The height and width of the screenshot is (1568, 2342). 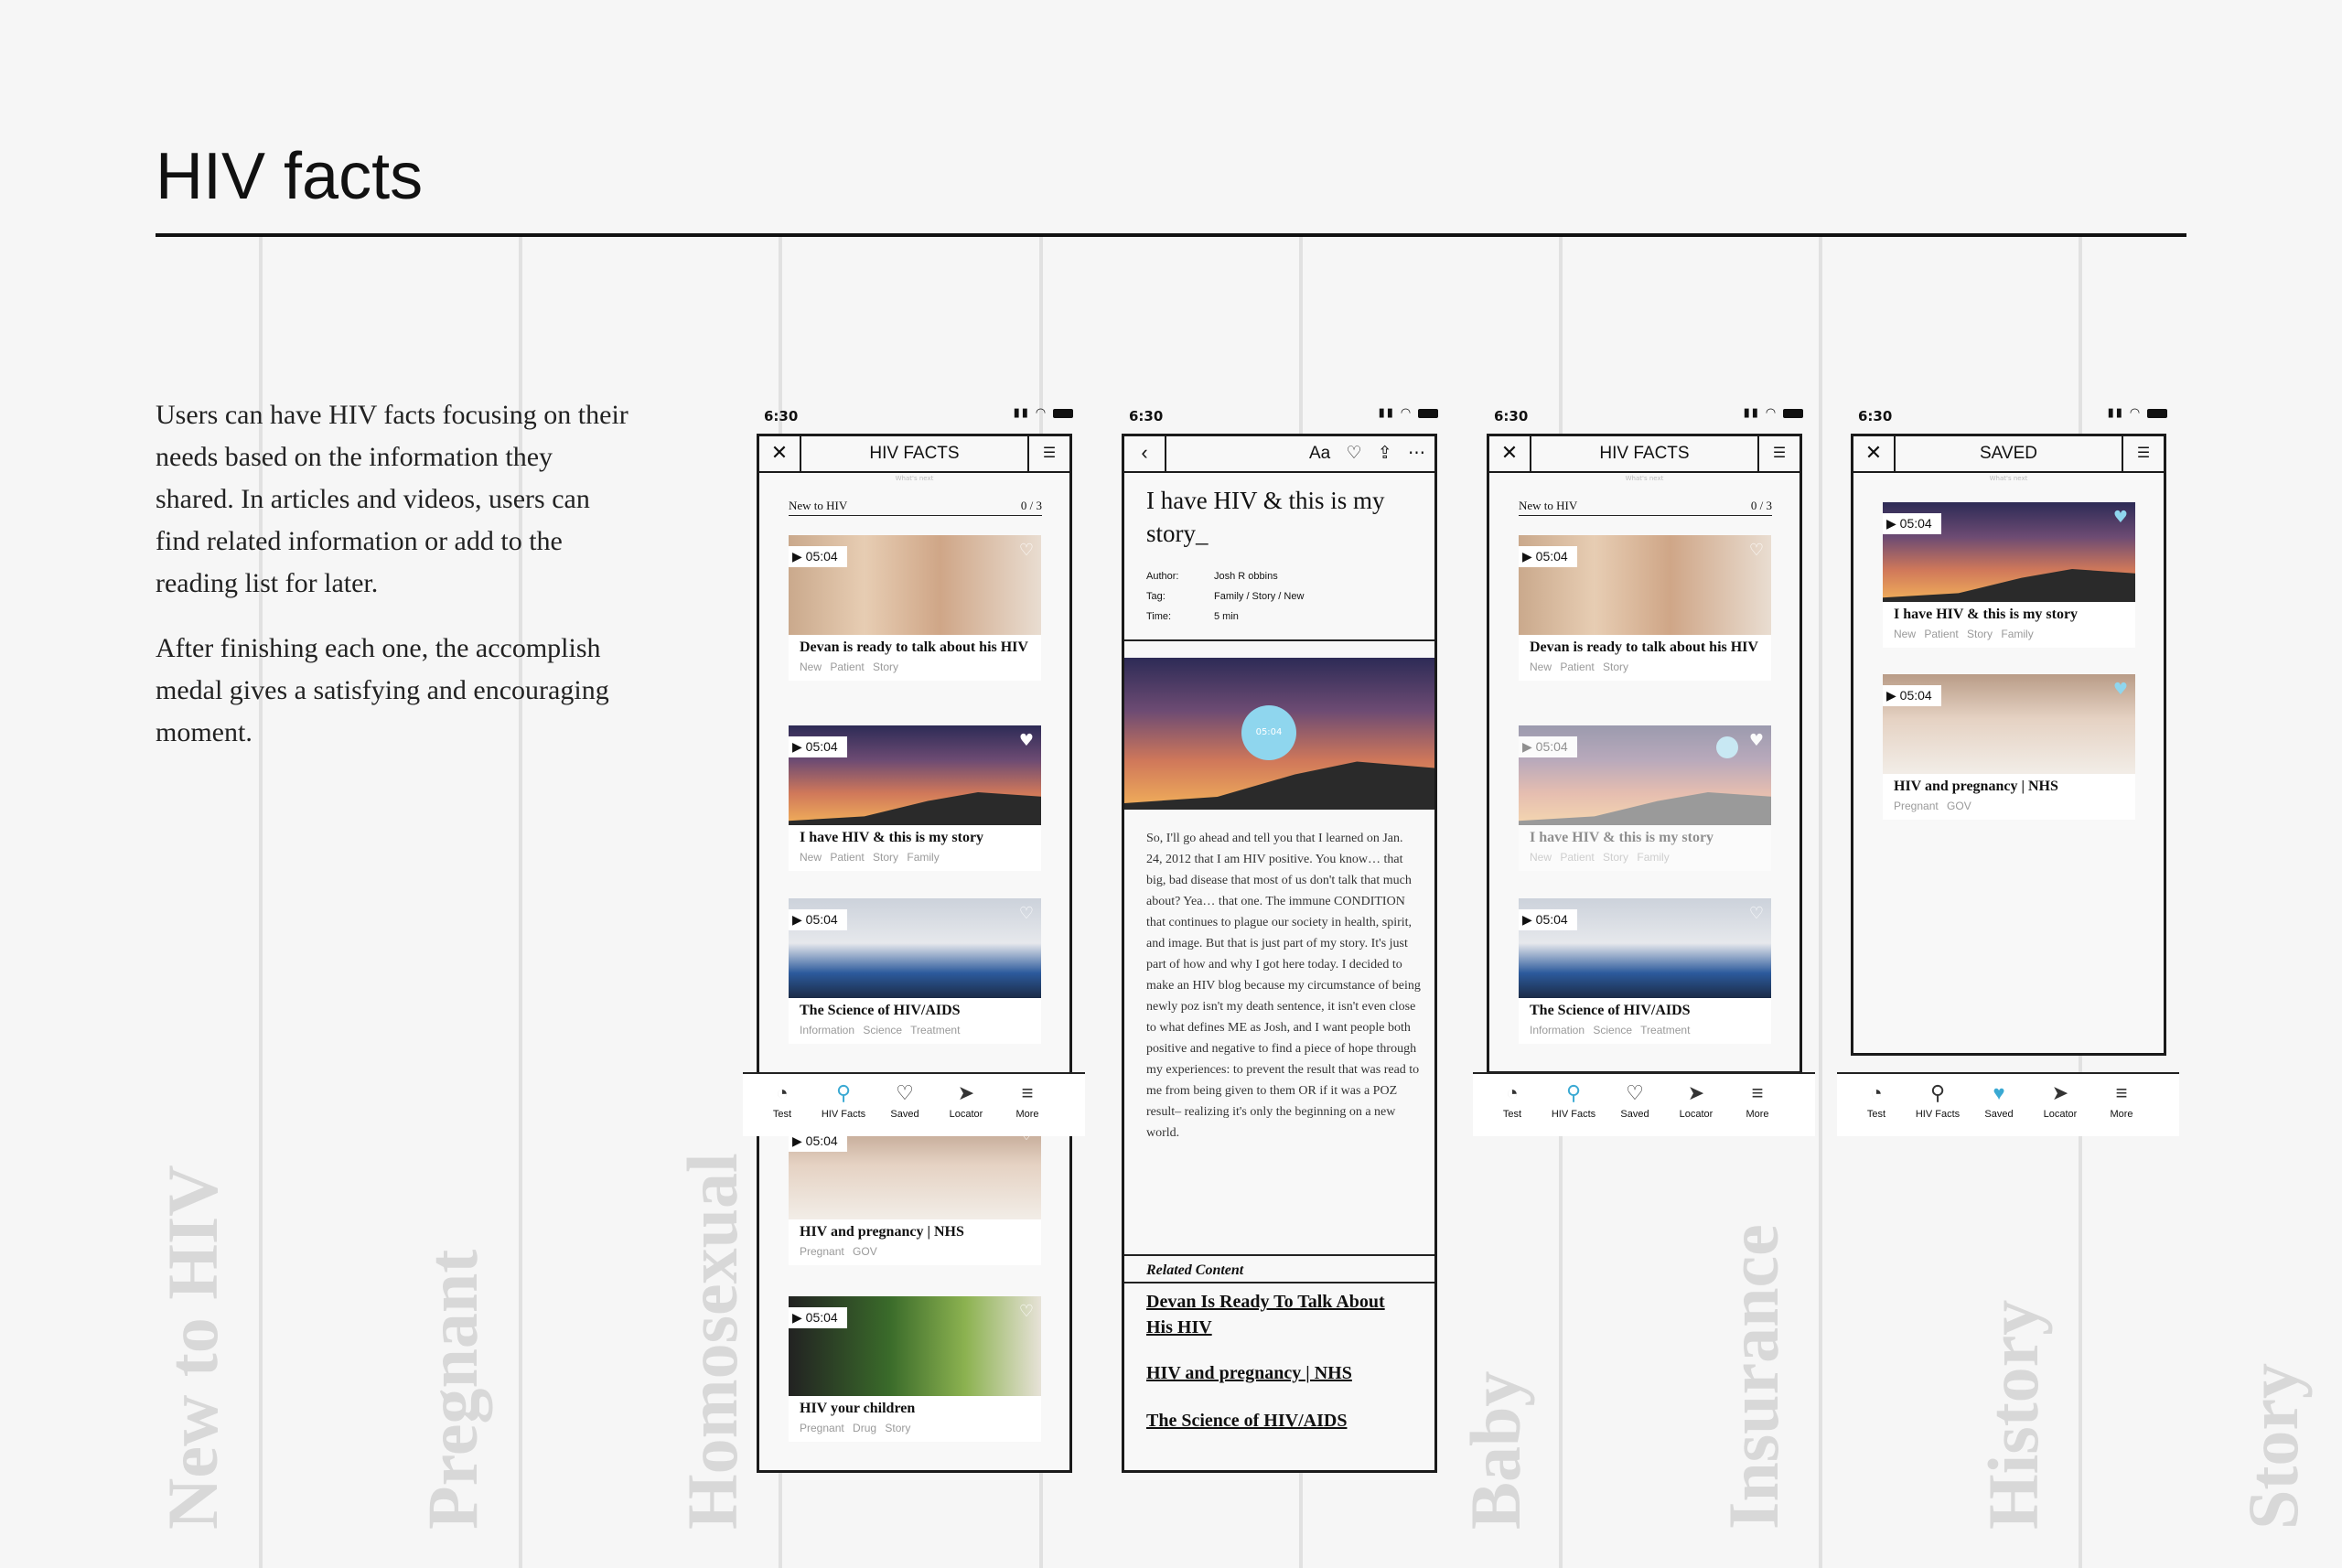 What do you see at coordinates (1162, 576) in the screenshot?
I see `author-label: Author:` at bounding box center [1162, 576].